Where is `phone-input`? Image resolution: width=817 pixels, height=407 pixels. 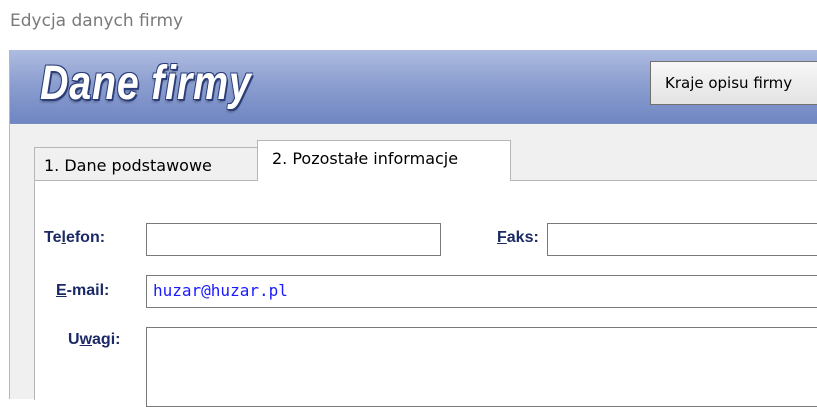
phone-input is located at coordinates (293, 239).